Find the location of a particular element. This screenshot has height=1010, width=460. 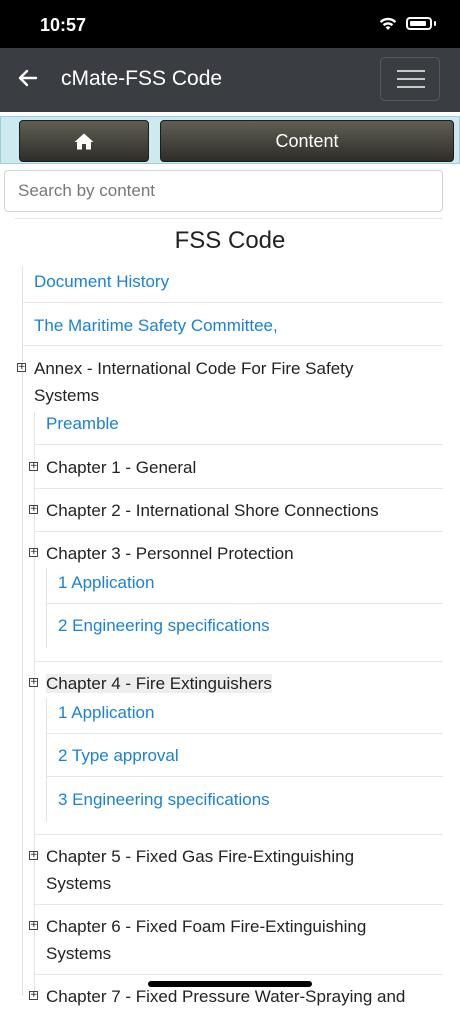

wifi-icon is located at coordinates (388, 23).